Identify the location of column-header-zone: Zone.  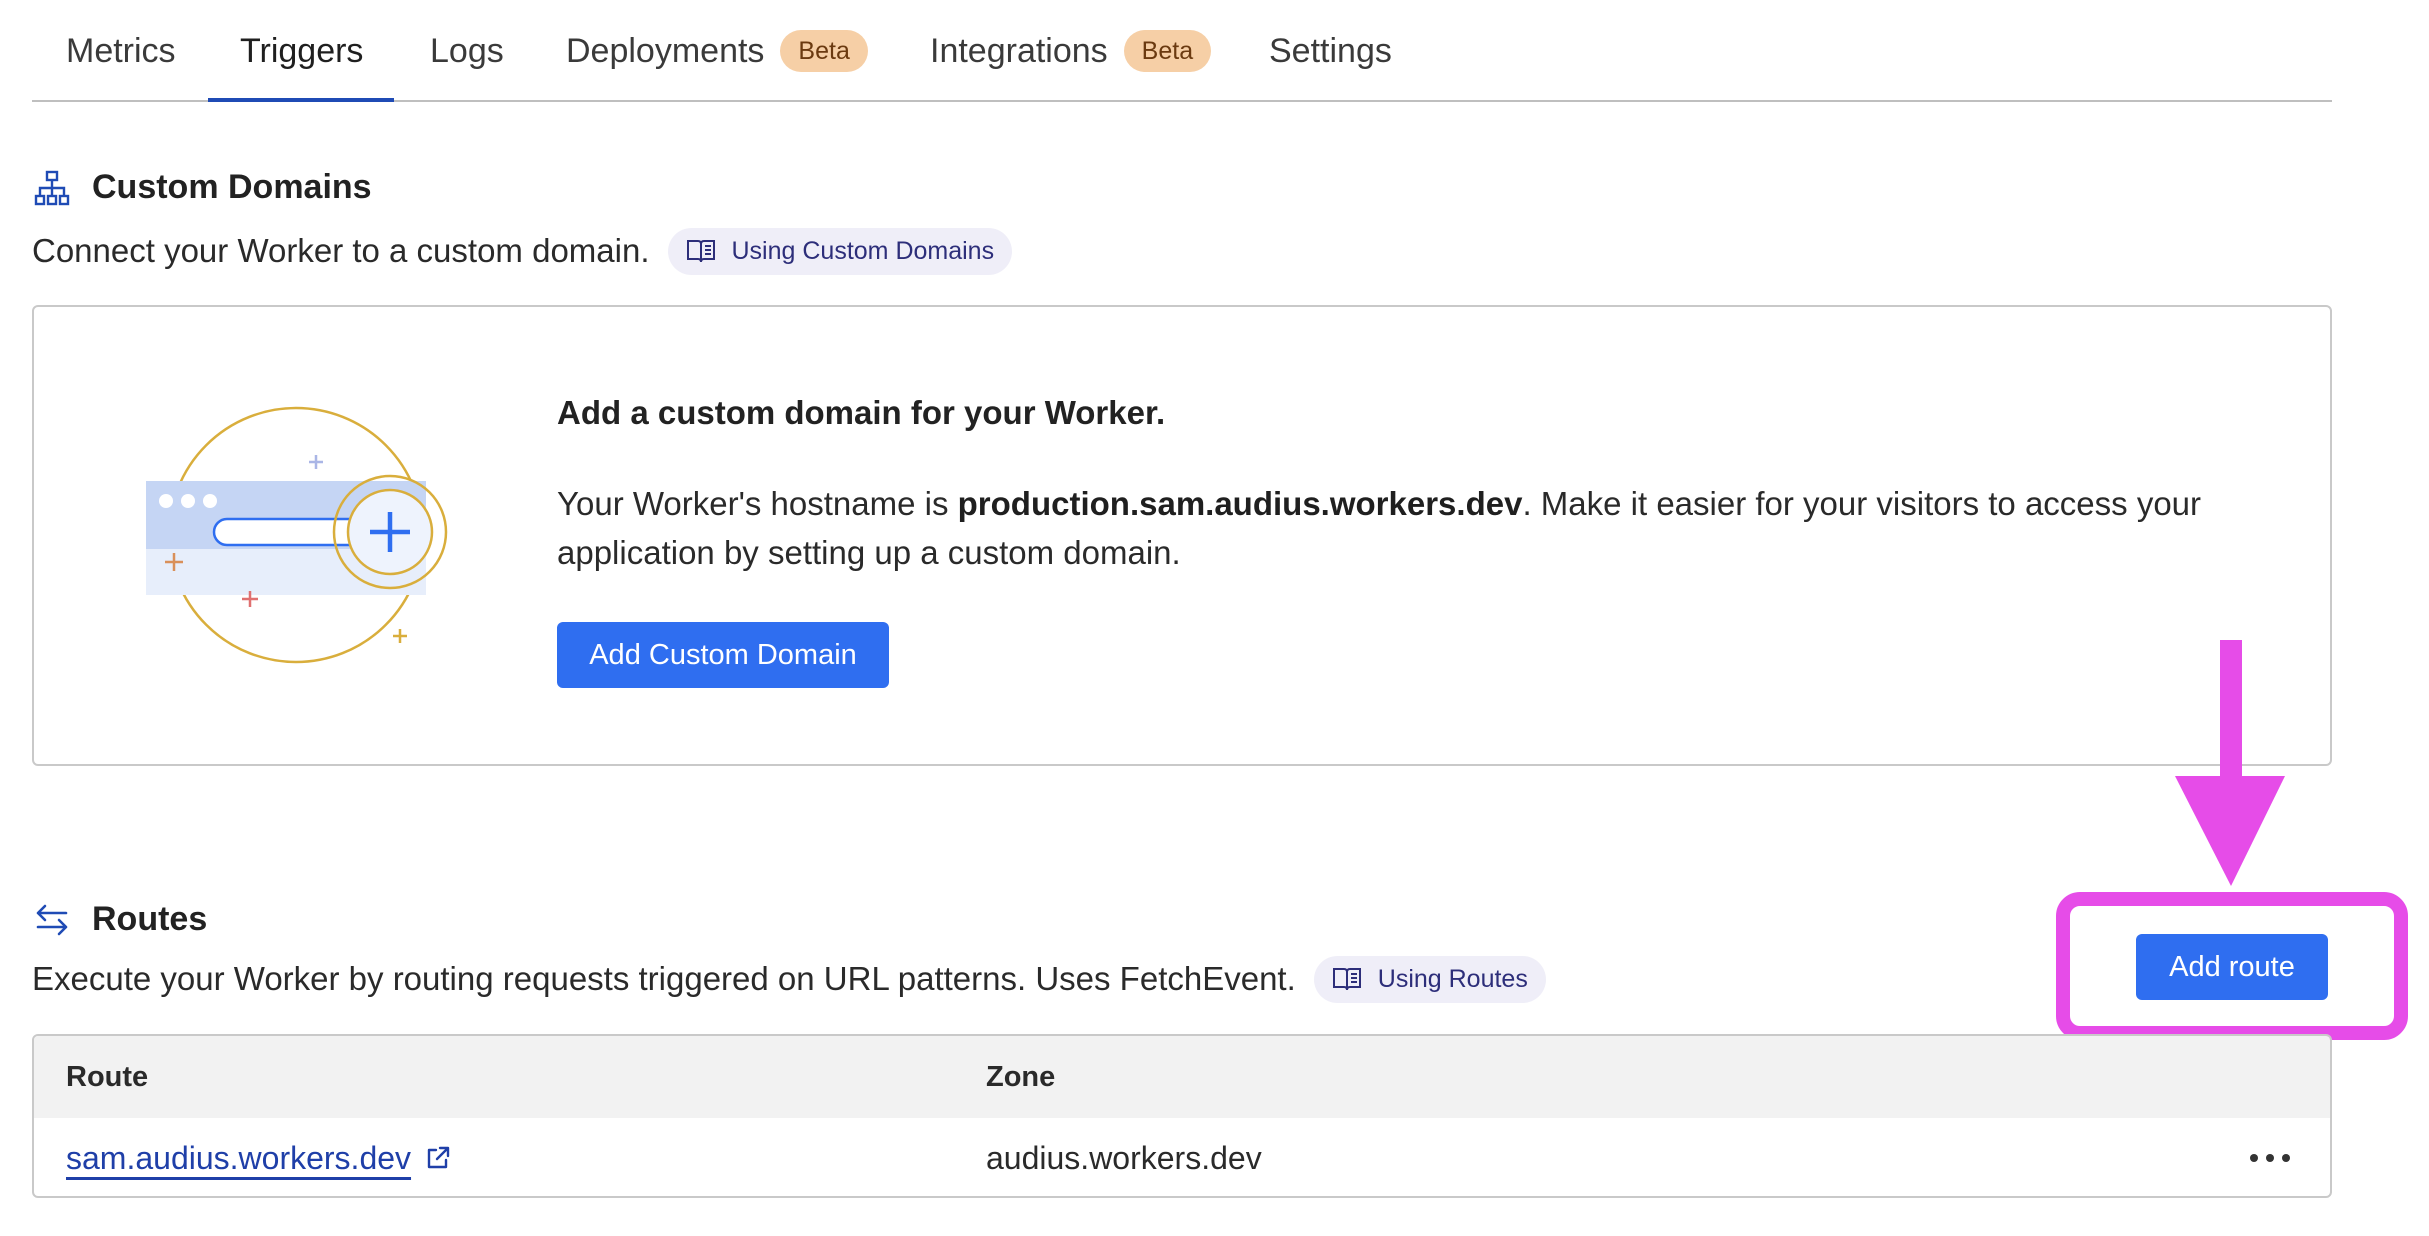
(1021, 1076).